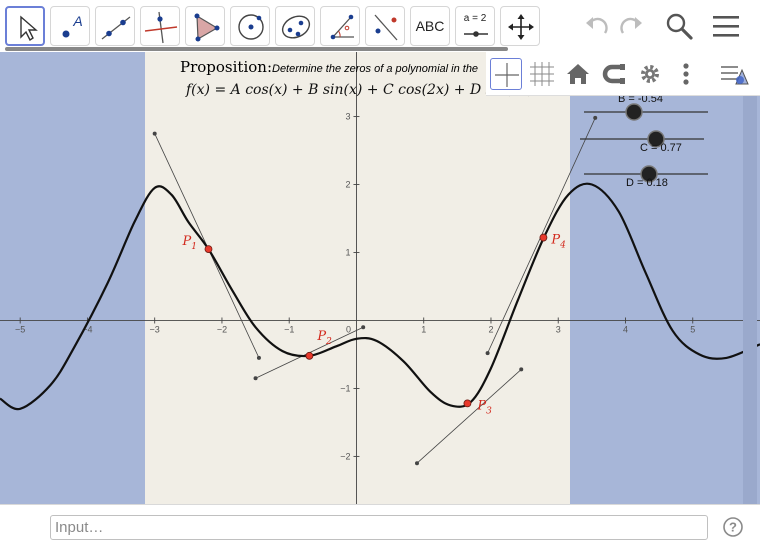 This screenshot has height=550, width=760. Describe the element at coordinates (345, 388) in the screenshot. I see `y-tick-label: −1` at that location.